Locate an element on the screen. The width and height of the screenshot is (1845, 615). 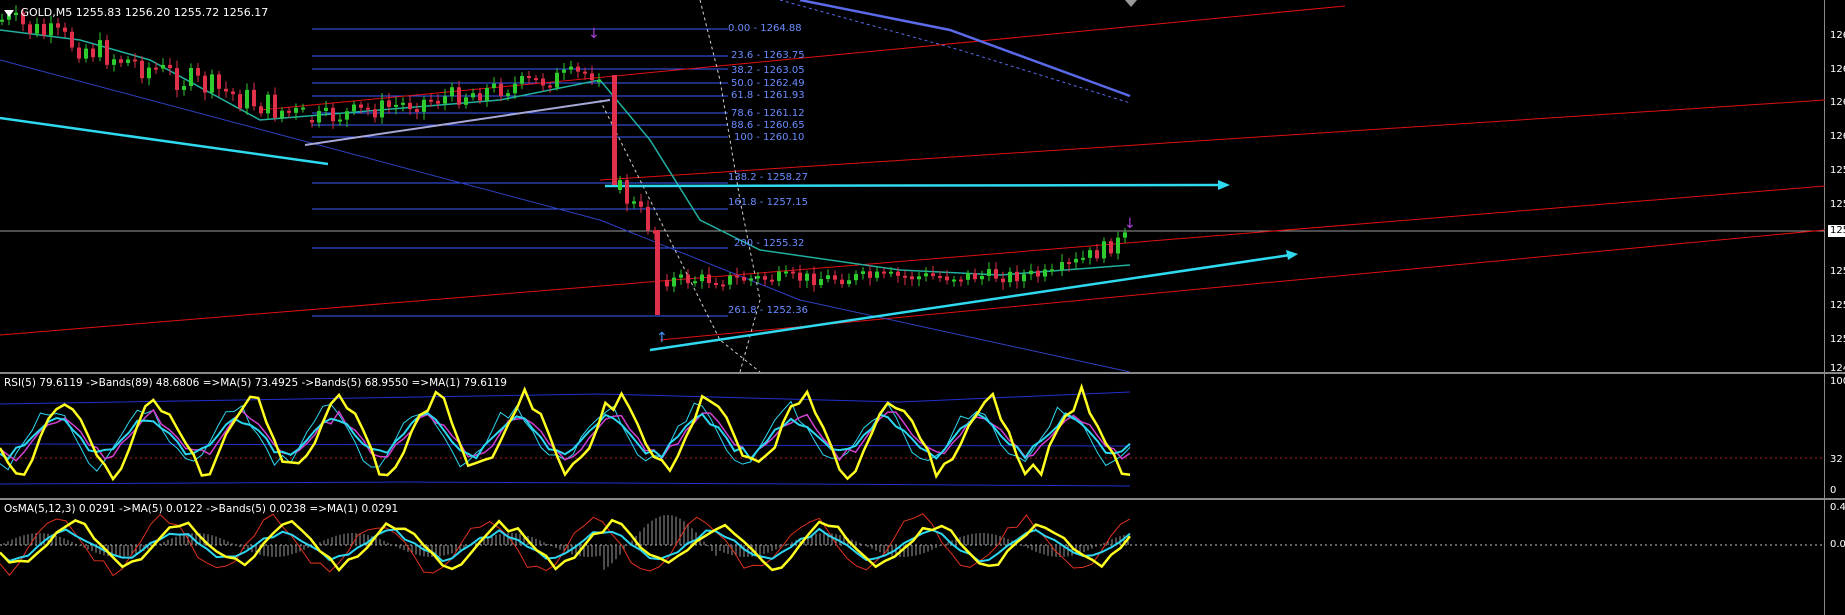
symbol-label: GOLD,M5 is located at coordinates (46, 12).